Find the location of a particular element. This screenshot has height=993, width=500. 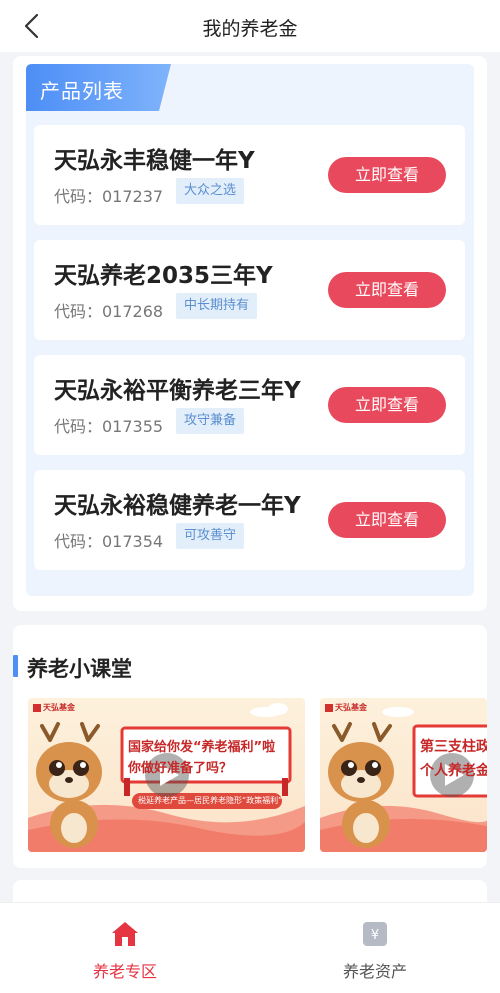

product-tag: 攻守兼备 is located at coordinates (210, 421).